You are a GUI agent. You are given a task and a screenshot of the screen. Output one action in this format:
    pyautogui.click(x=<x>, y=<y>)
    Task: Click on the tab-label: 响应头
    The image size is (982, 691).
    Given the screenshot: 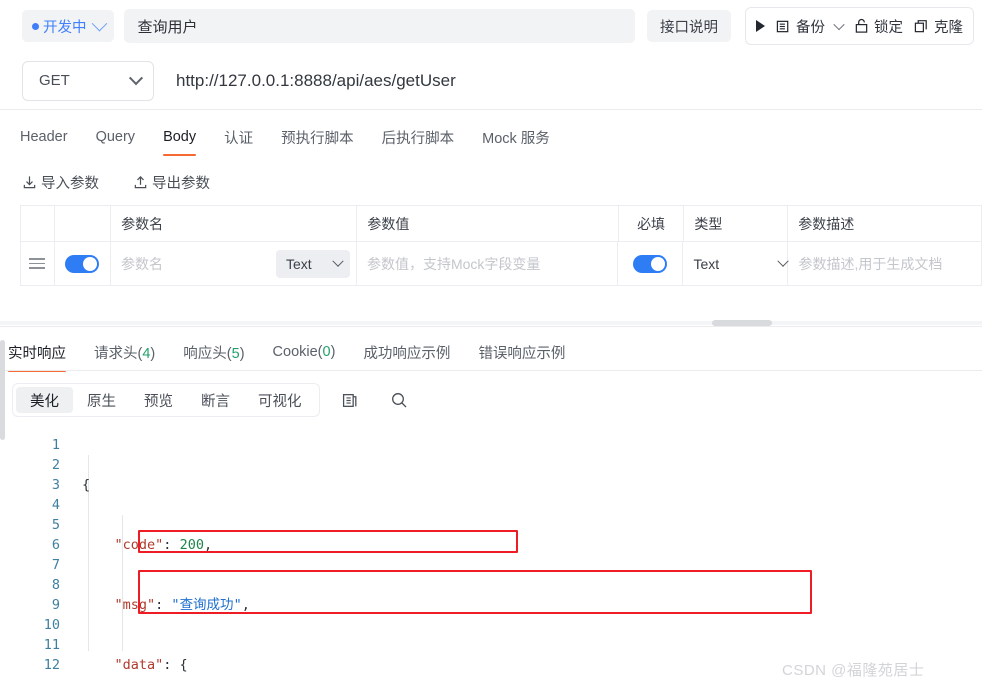 What is the action you would take?
    pyautogui.click(x=205, y=353)
    